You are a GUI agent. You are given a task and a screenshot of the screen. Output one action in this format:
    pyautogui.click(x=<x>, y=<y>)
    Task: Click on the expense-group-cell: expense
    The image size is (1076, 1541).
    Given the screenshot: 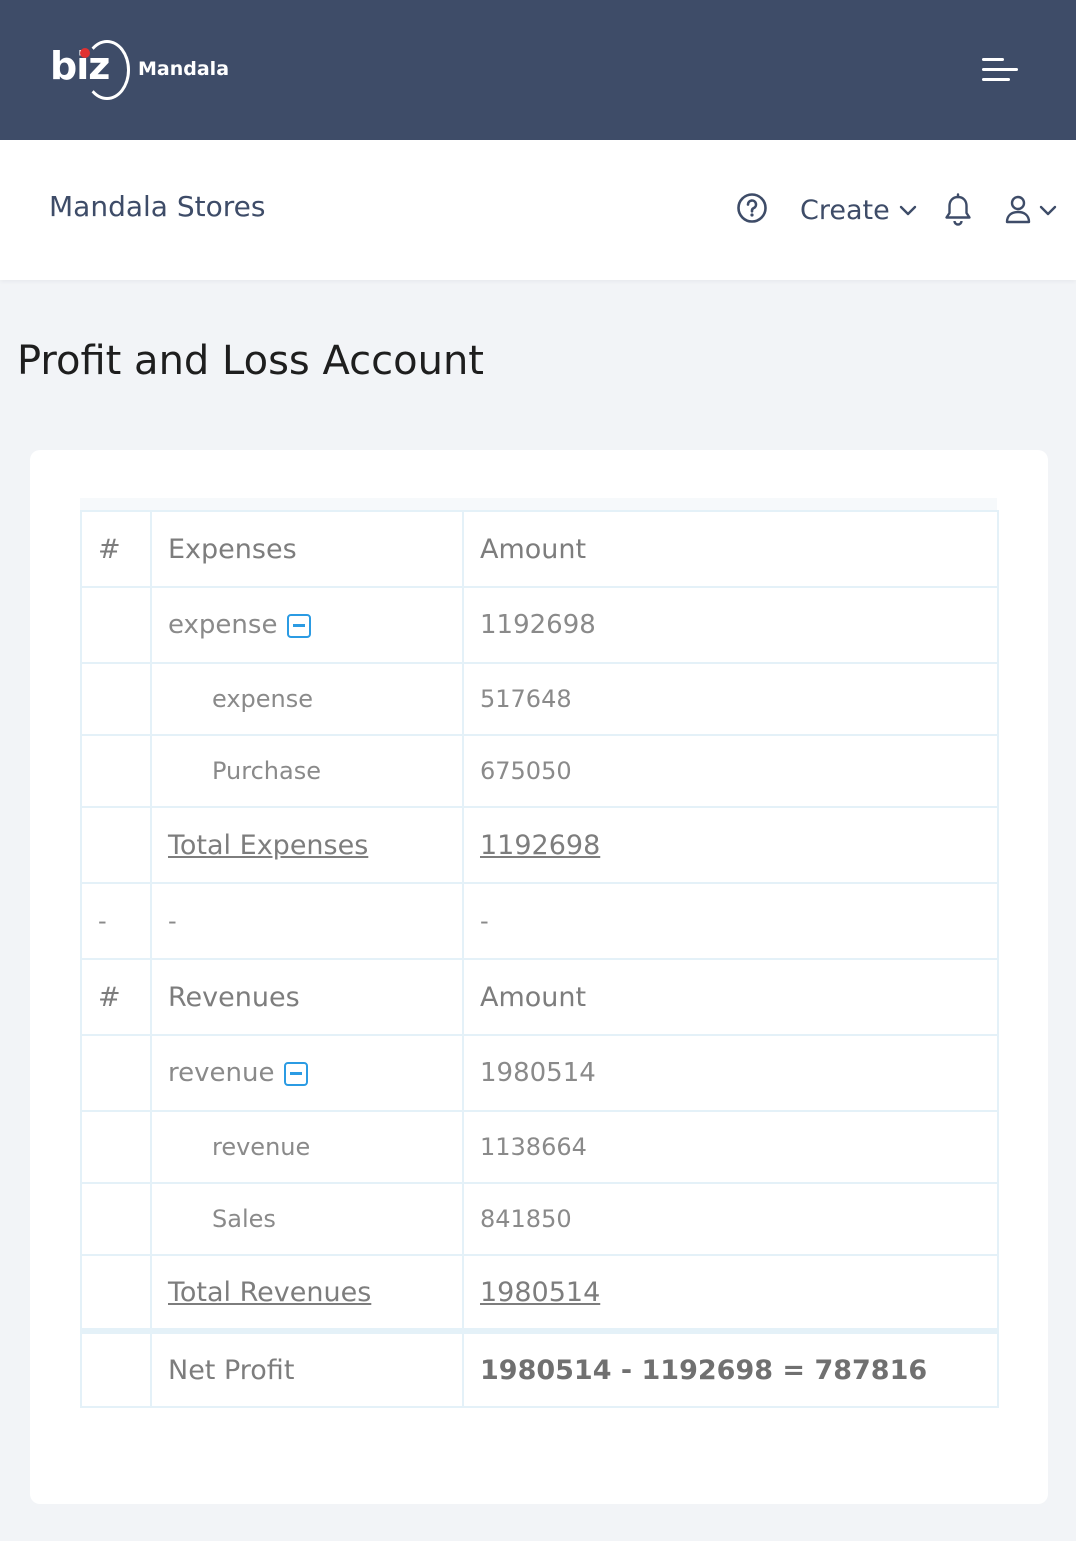 What is the action you would take?
    pyautogui.click(x=307, y=625)
    